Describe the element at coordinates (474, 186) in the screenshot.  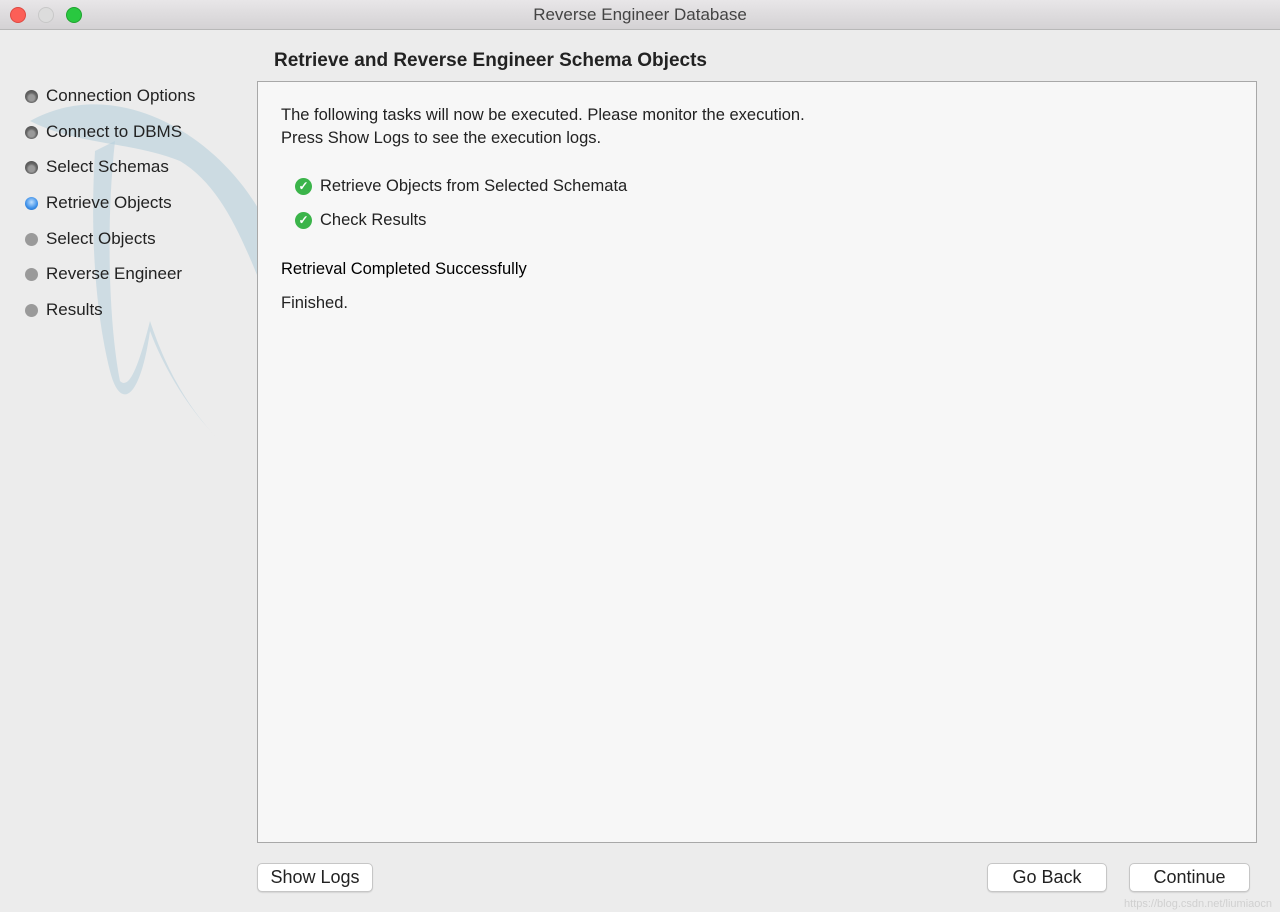
I see `task-label: Retrieve Objects from Selected Schemata` at that location.